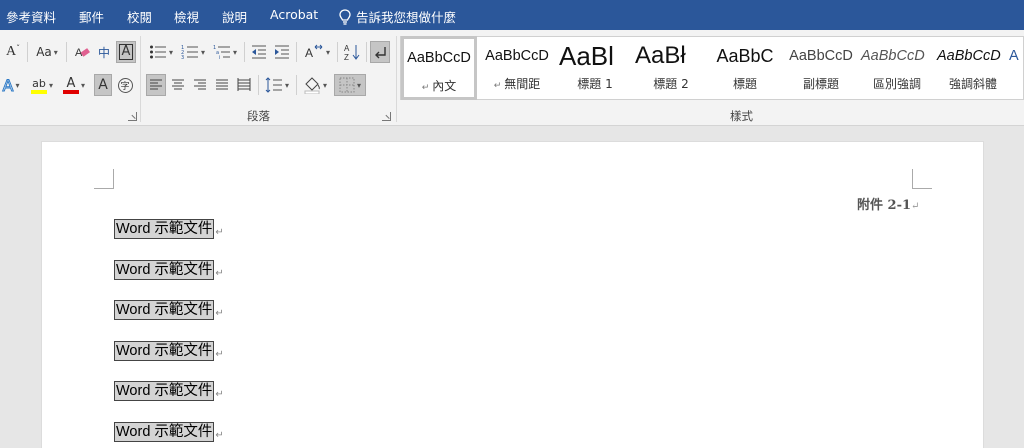  What do you see at coordinates (234, 16) in the screenshot?
I see `menu-help: 說明` at bounding box center [234, 16].